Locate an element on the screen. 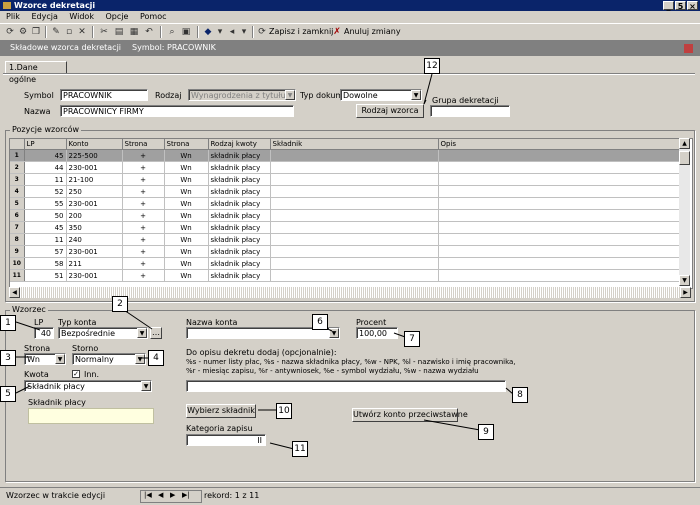 The height and width of the screenshot is (505, 700). row-indicator: 11 is located at coordinates (17, 275).